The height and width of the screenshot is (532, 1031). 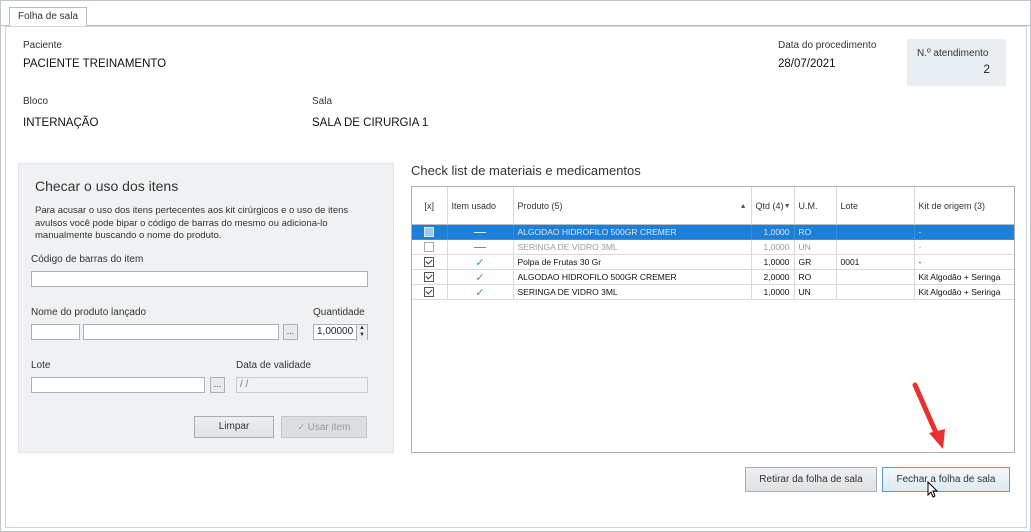 What do you see at coordinates (302, 385) in the screenshot?
I see `validade-input: / /` at bounding box center [302, 385].